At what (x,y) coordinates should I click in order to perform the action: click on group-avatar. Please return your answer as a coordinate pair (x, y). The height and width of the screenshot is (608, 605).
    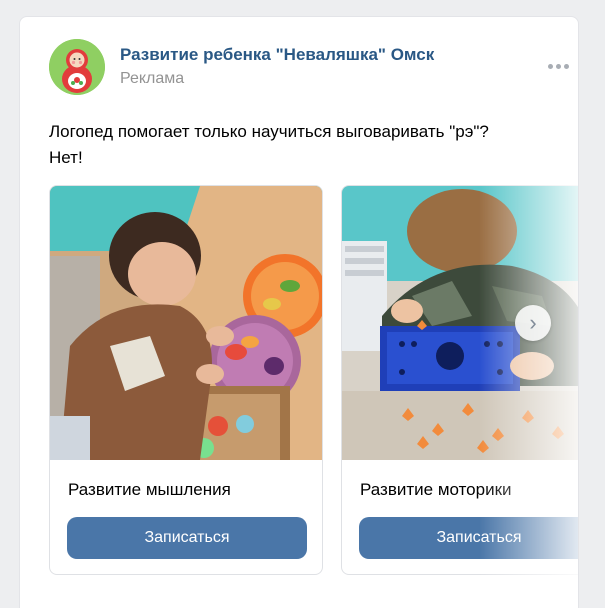
    Looking at the image, I should click on (77, 67).